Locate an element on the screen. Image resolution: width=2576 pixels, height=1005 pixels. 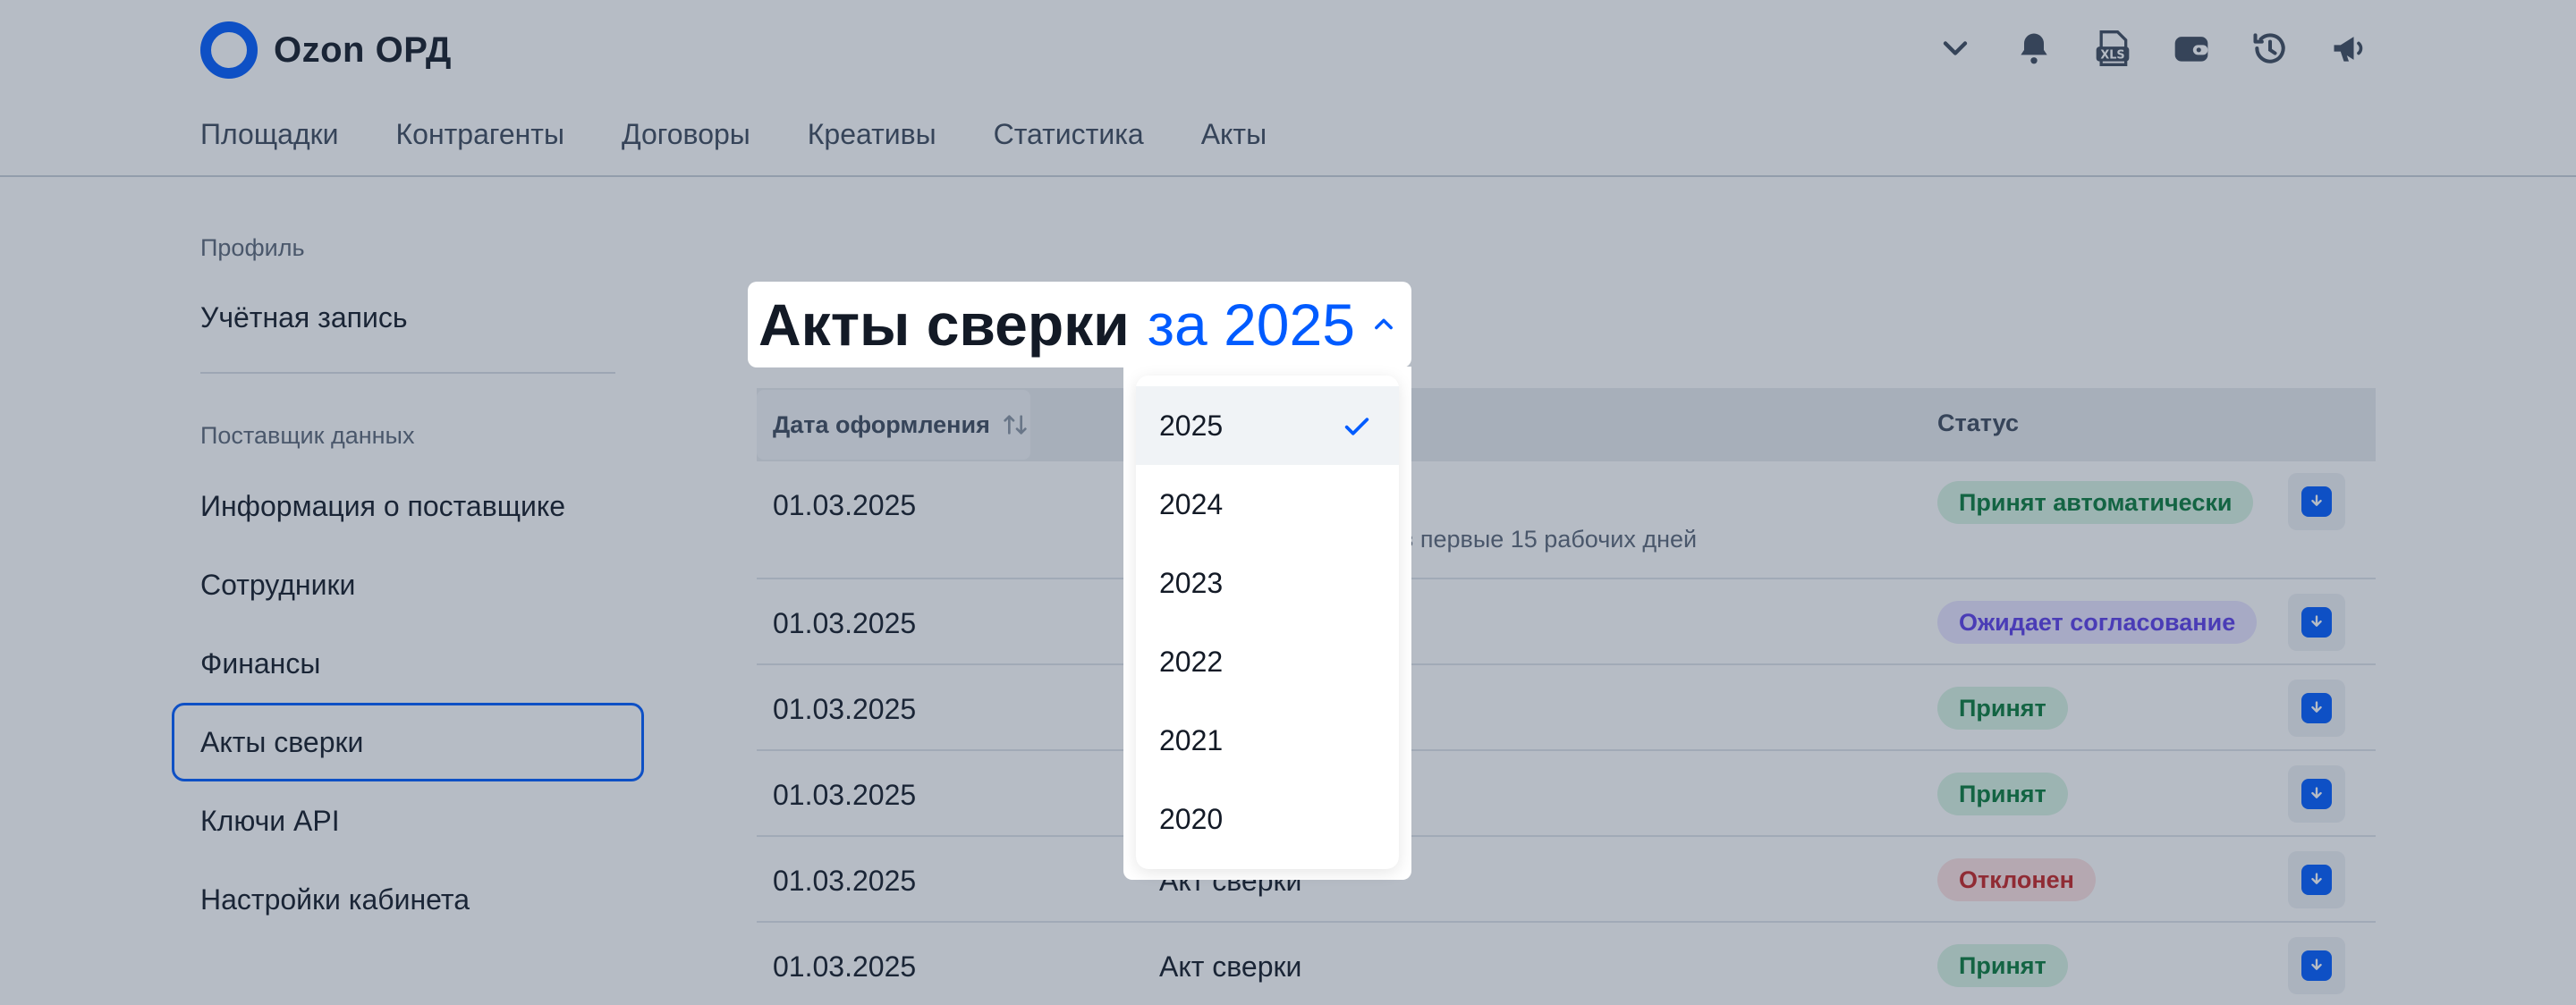
status-badge: Отклонен is located at coordinates (2016, 879).